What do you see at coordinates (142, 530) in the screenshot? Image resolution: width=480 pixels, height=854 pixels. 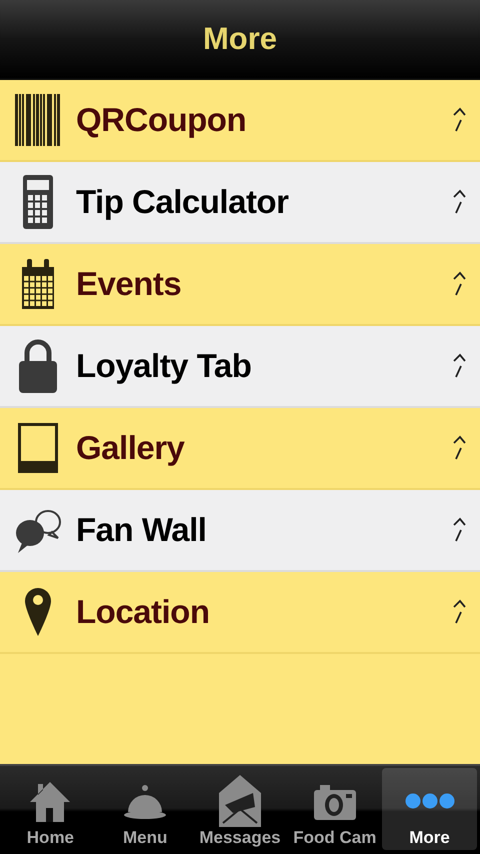 I see `row-label: Fan Wall` at bounding box center [142, 530].